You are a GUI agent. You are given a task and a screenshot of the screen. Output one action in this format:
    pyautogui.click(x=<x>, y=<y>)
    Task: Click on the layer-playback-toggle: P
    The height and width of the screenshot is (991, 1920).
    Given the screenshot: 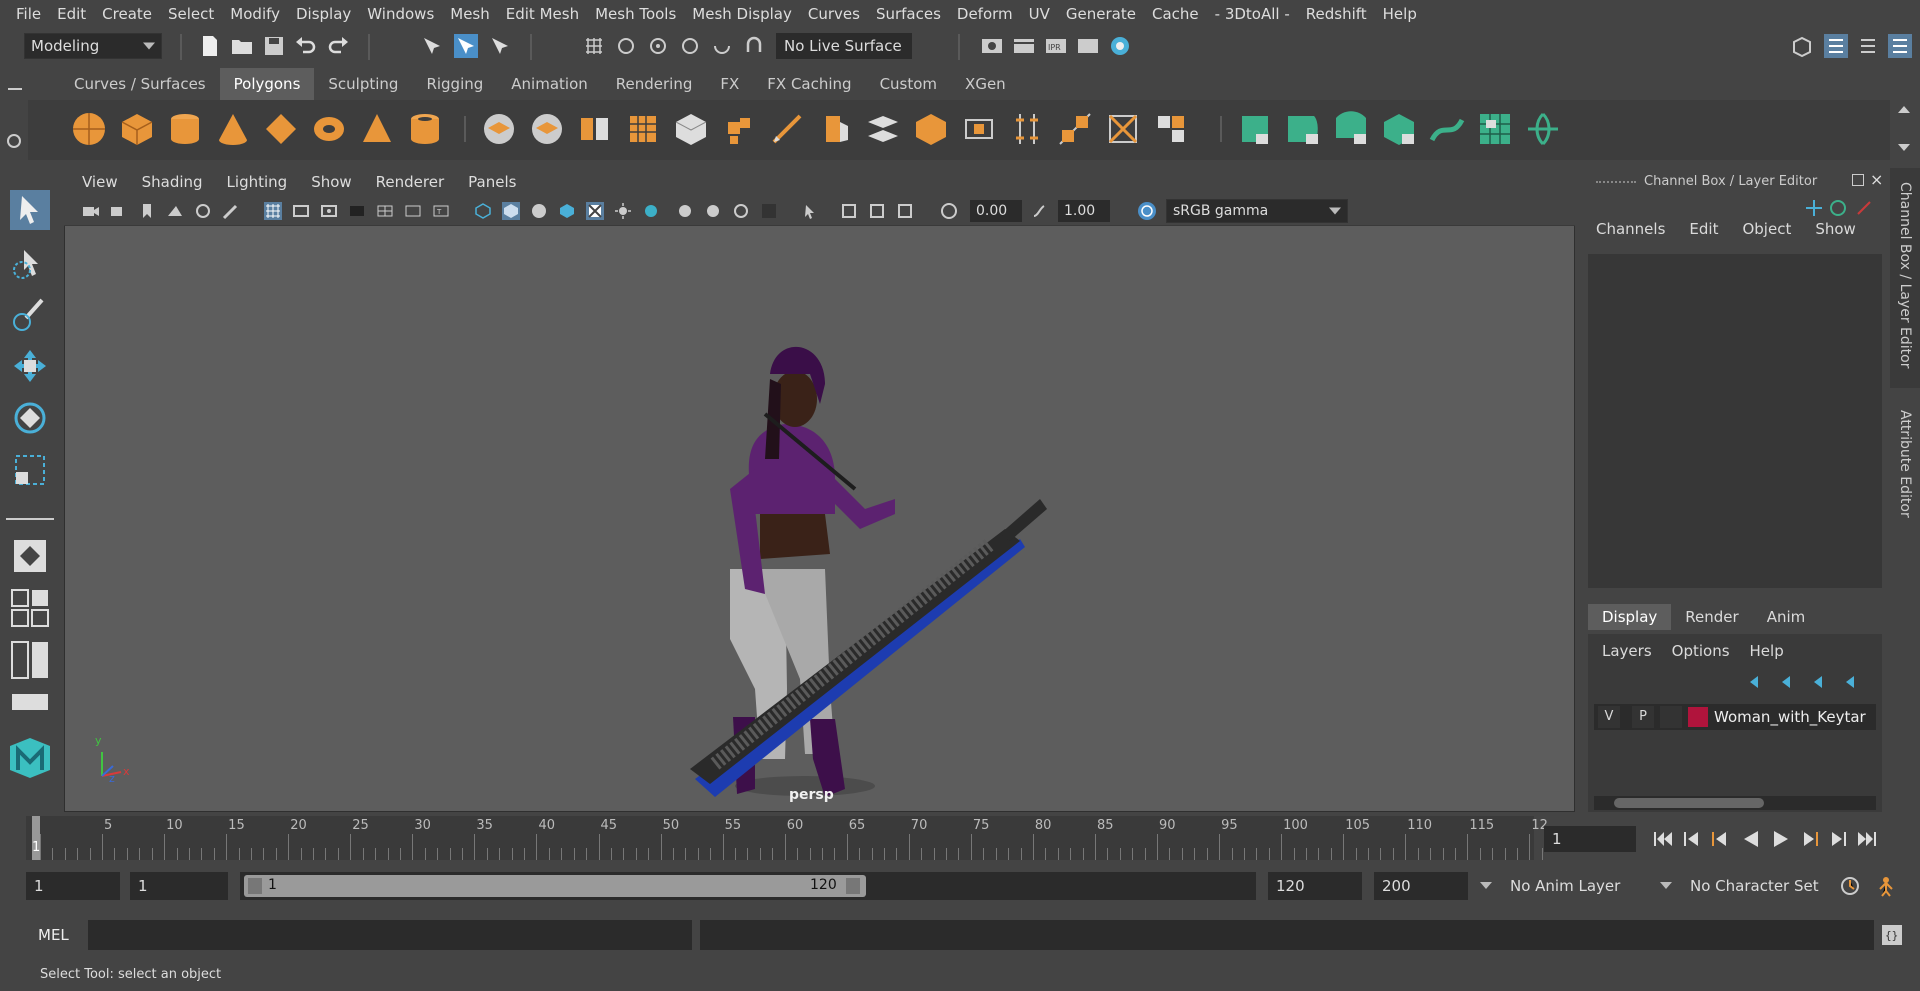 What is the action you would take?
    pyautogui.click(x=1643, y=717)
    